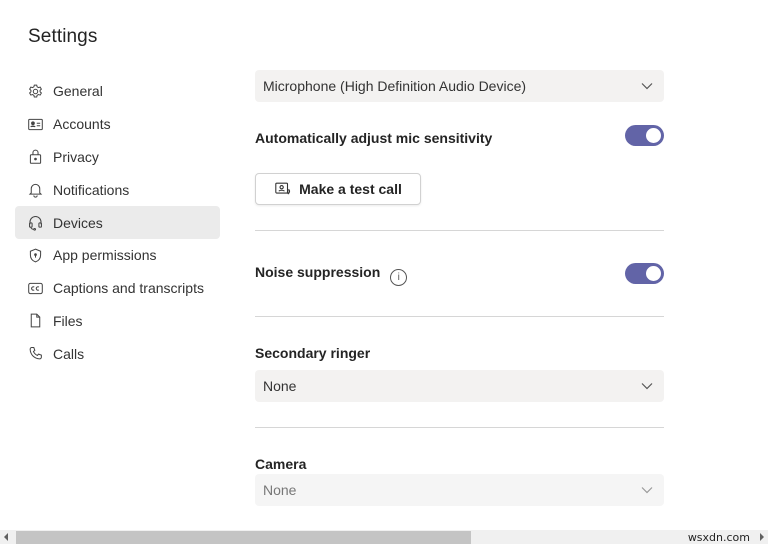 The image size is (768, 544). What do you see at coordinates (128, 288) in the screenshot?
I see `sidebar-item-label: Captions and transcripts` at bounding box center [128, 288].